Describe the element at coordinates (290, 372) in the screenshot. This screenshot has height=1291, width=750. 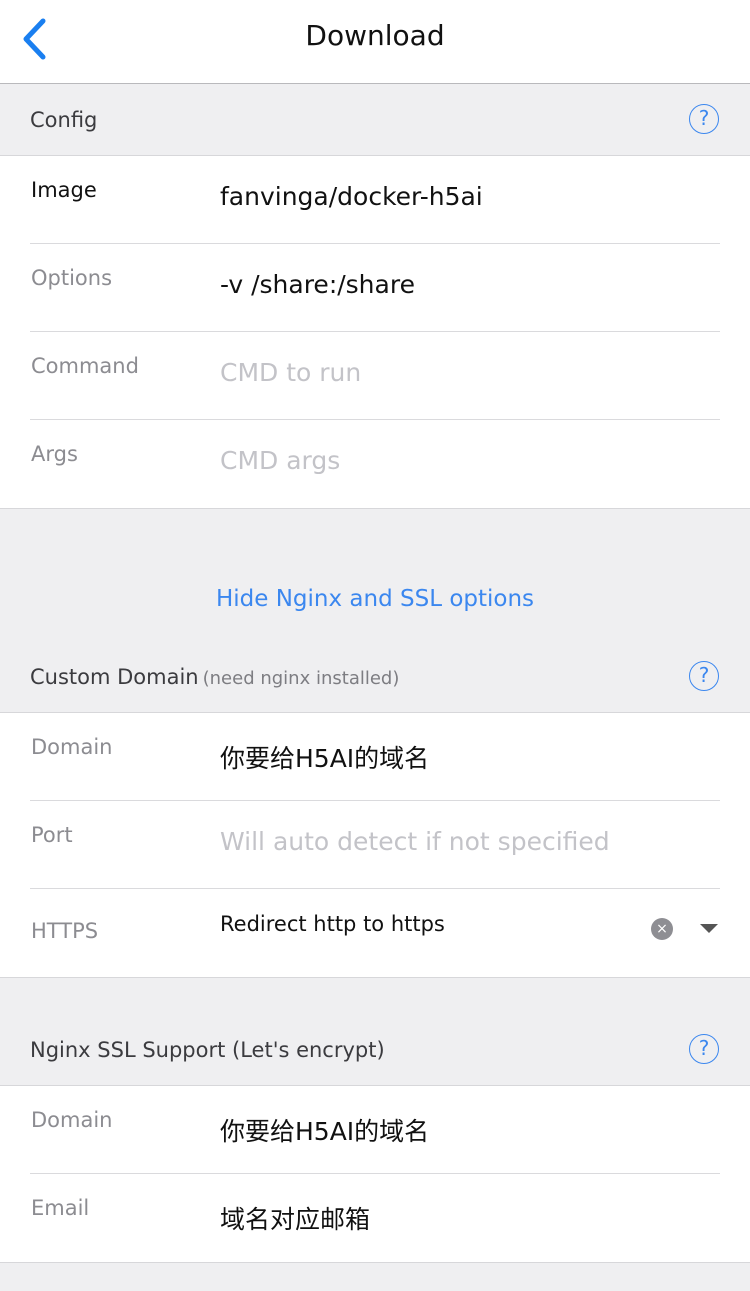
I see `command-input: CMD to run` at that location.